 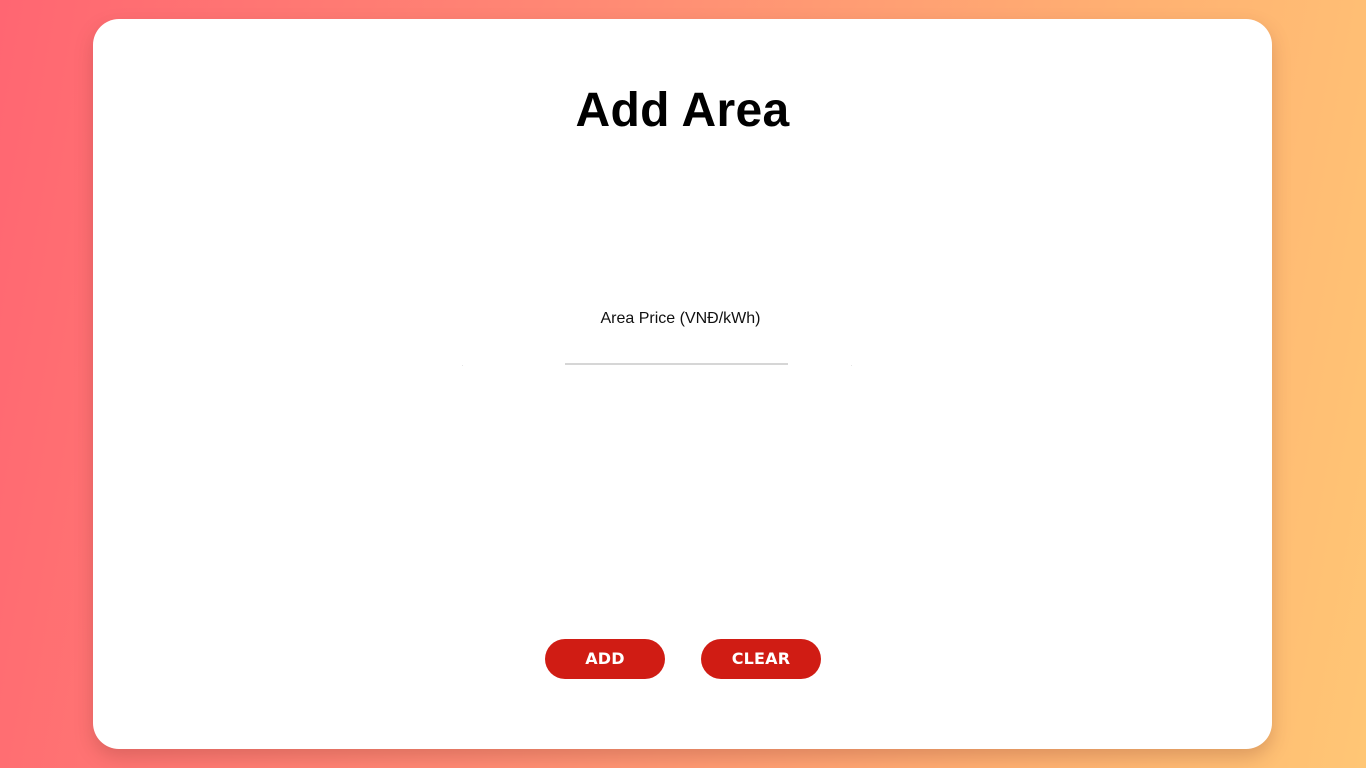 I want to click on page-title: Add Area, so click(x=682, y=110).